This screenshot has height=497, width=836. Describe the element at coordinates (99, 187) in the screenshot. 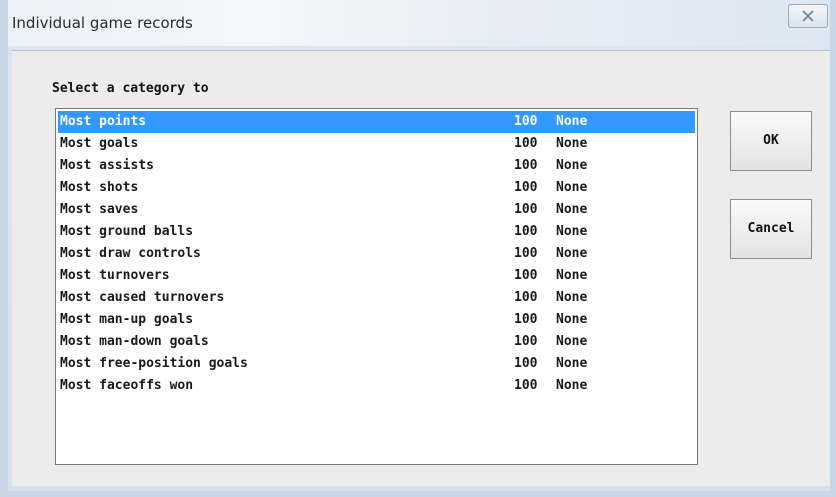

I see `list-item-name: Most shots` at that location.